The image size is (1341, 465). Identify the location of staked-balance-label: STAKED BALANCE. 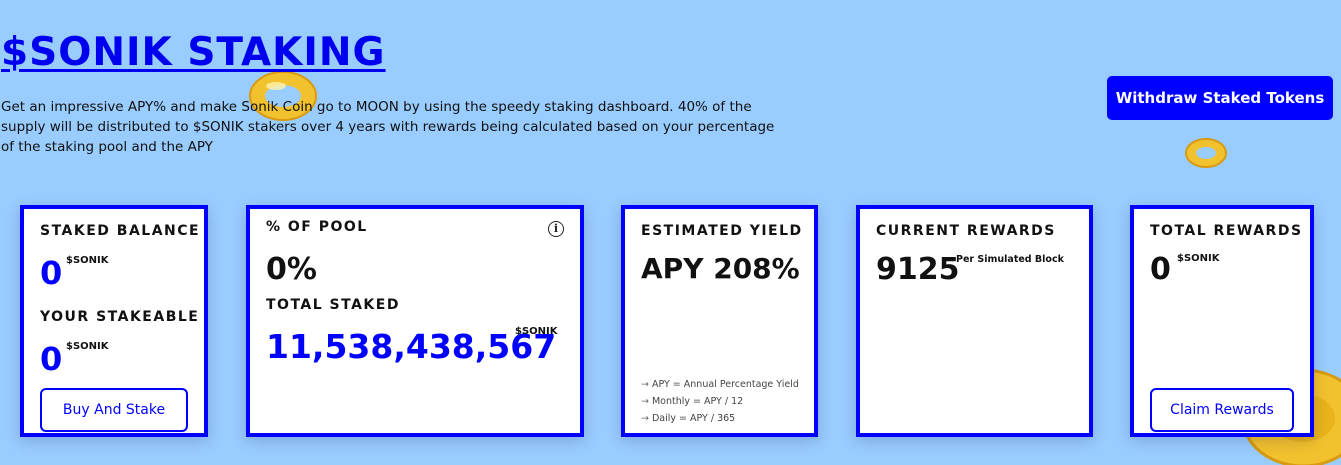
(120, 231).